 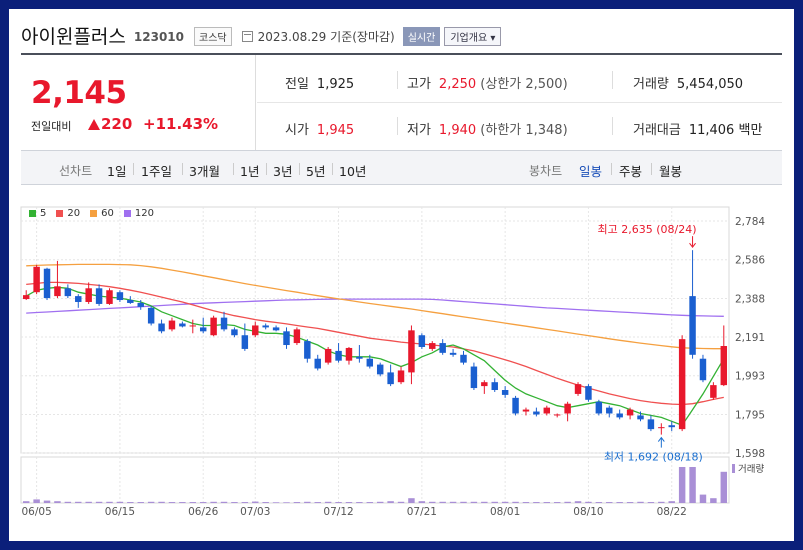 What do you see at coordinates (505, 512) in the screenshot?
I see `x-tick-label: 08/01` at bounding box center [505, 512].